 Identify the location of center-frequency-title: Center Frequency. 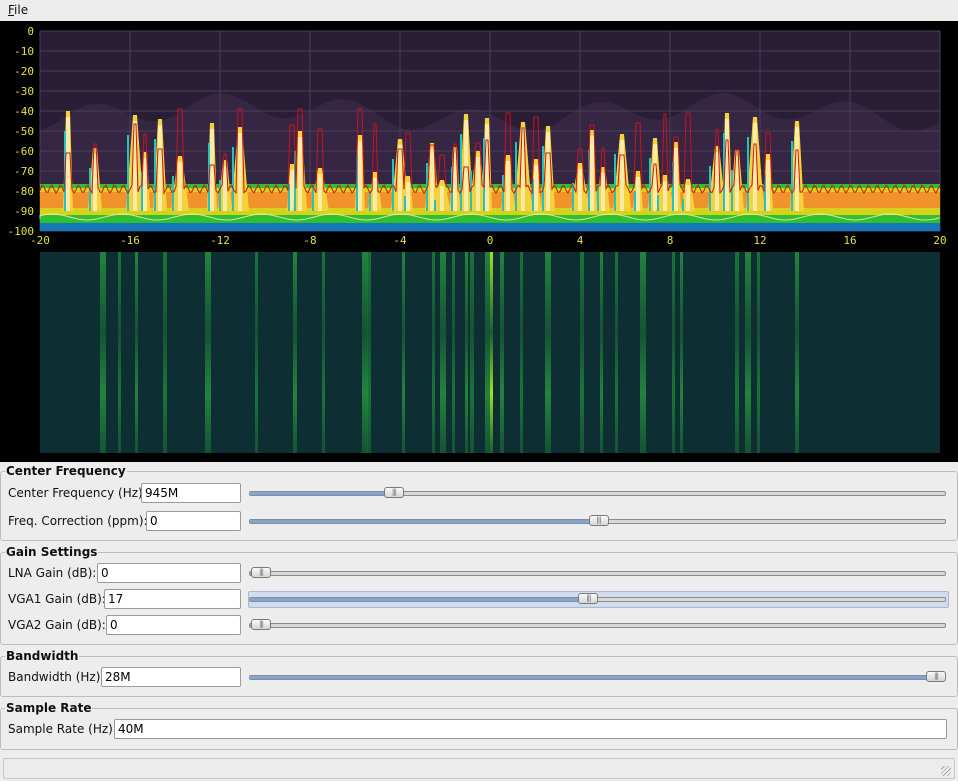
(66, 471).